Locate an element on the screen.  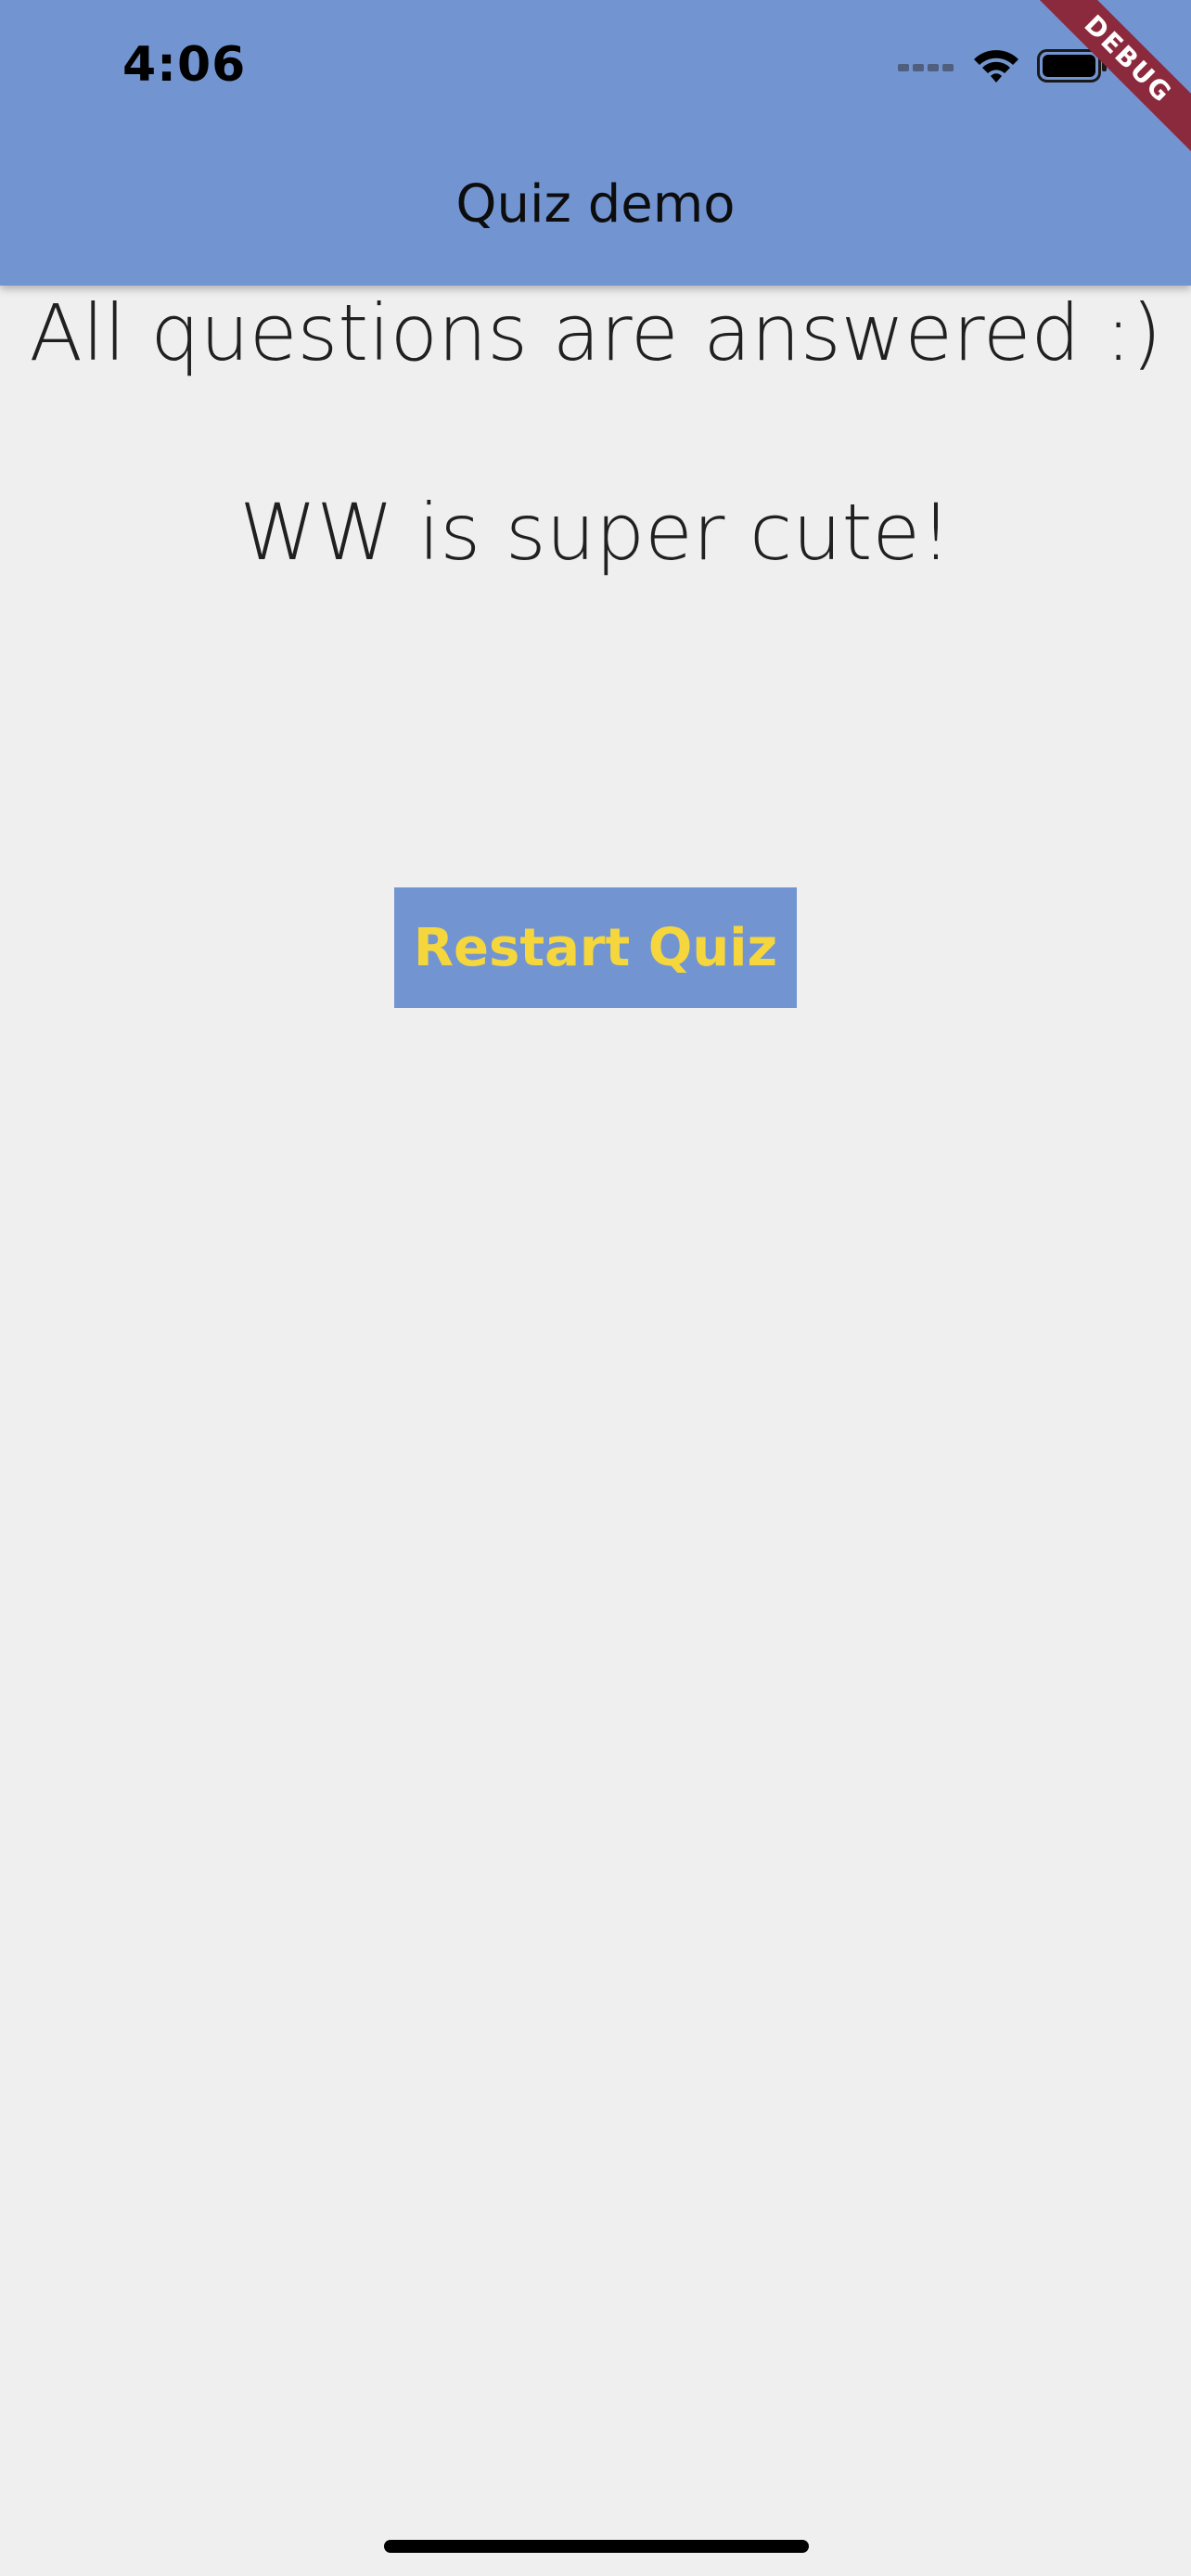
wifi-icon is located at coordinates (996, 67).